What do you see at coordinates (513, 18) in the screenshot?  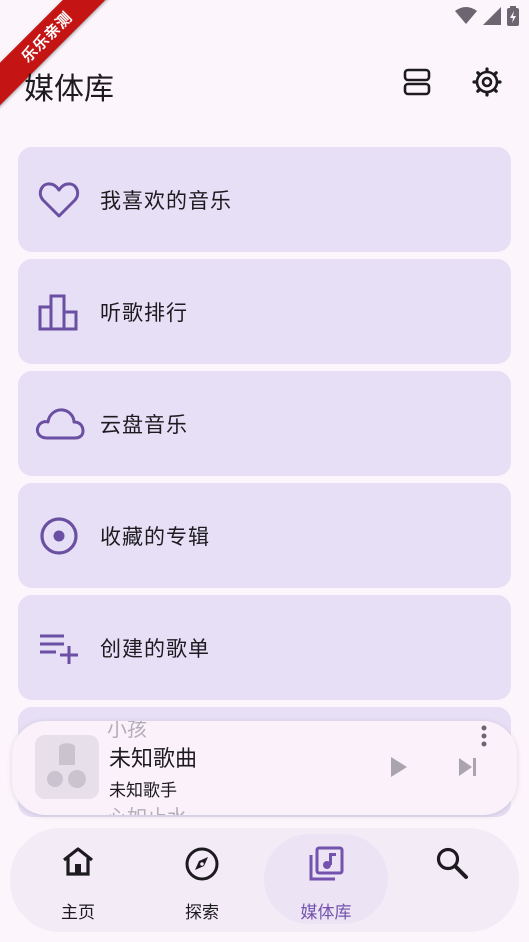 I see `battery-icon` at bounding box center [513, 18].